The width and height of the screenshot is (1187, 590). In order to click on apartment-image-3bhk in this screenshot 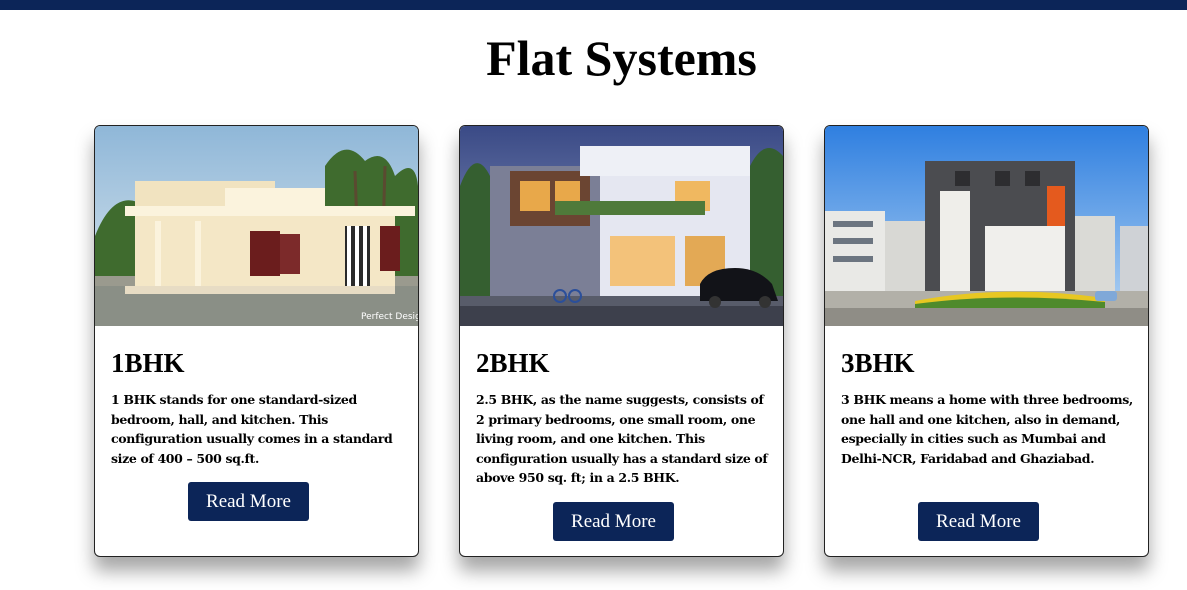, I will do `click(986, 226)`.